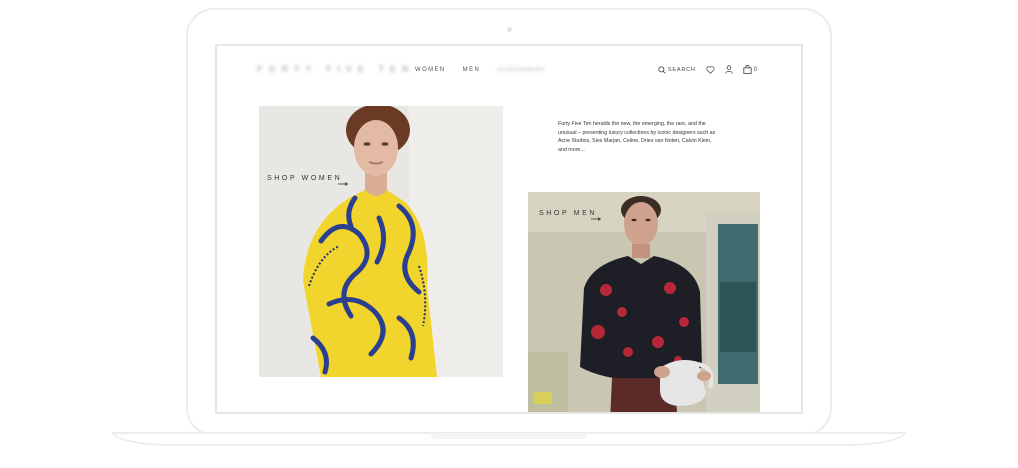 This screenshot has height=468, width=1018. Describe the element at coordinates (662, 69) in the screenshot. I see `search-icon` at that location.